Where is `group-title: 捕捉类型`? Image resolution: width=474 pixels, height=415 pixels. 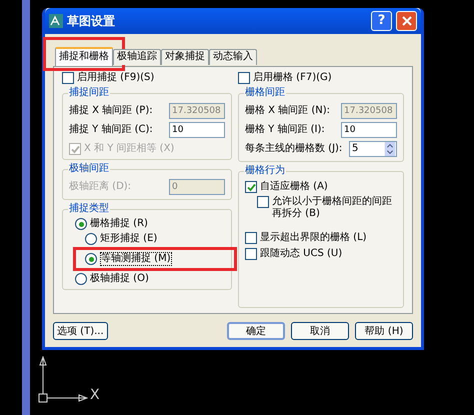 group-title: 捕捉类型 is located at coordinates (89, 209).